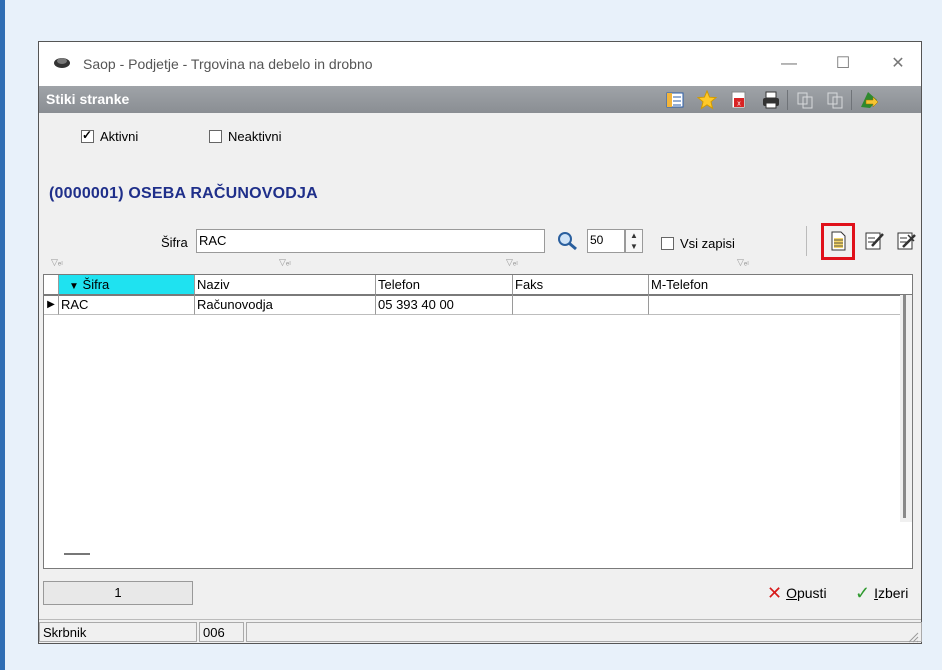 The height and width of the screenshot is (670, 942). What do you see at coordinates (127, 285) in the screenshot?
I see `column-header-sifra: ▼ Šifra` at bounding box center [127, 285].